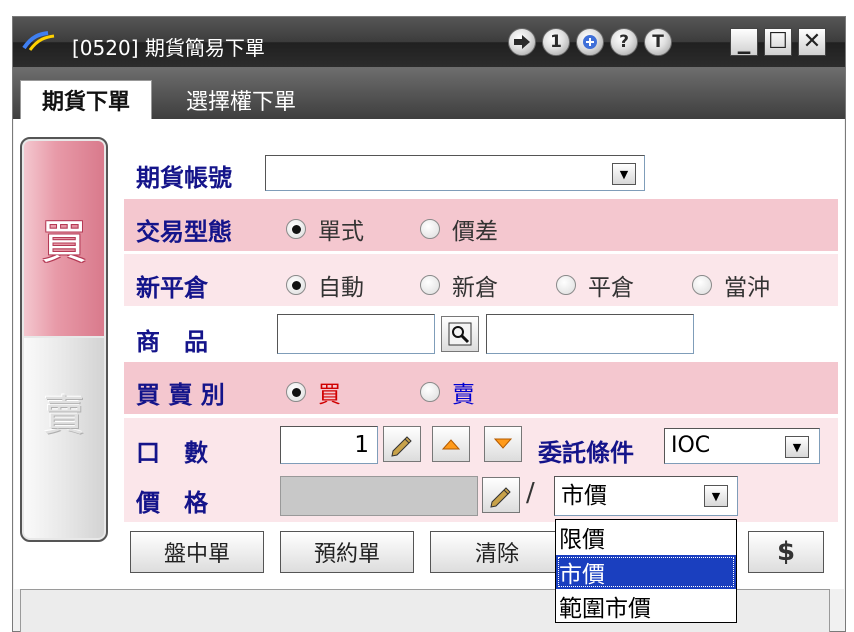 The width and height of the screenshot is (854, 632). Describe the element at coordinates (184, 178) in the screenshot. I see `account-label: 期貨帳號` at that location.